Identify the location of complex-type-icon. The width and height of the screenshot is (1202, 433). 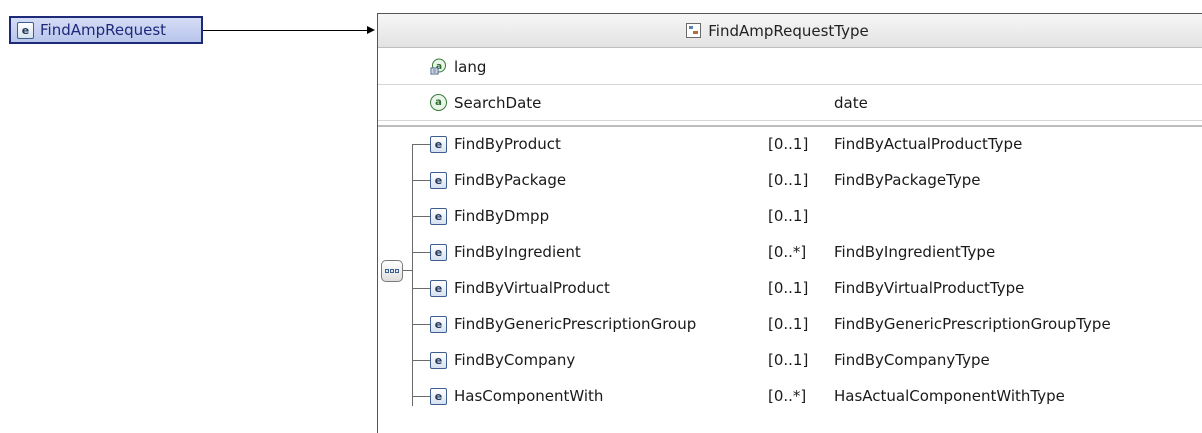
(694, 30).